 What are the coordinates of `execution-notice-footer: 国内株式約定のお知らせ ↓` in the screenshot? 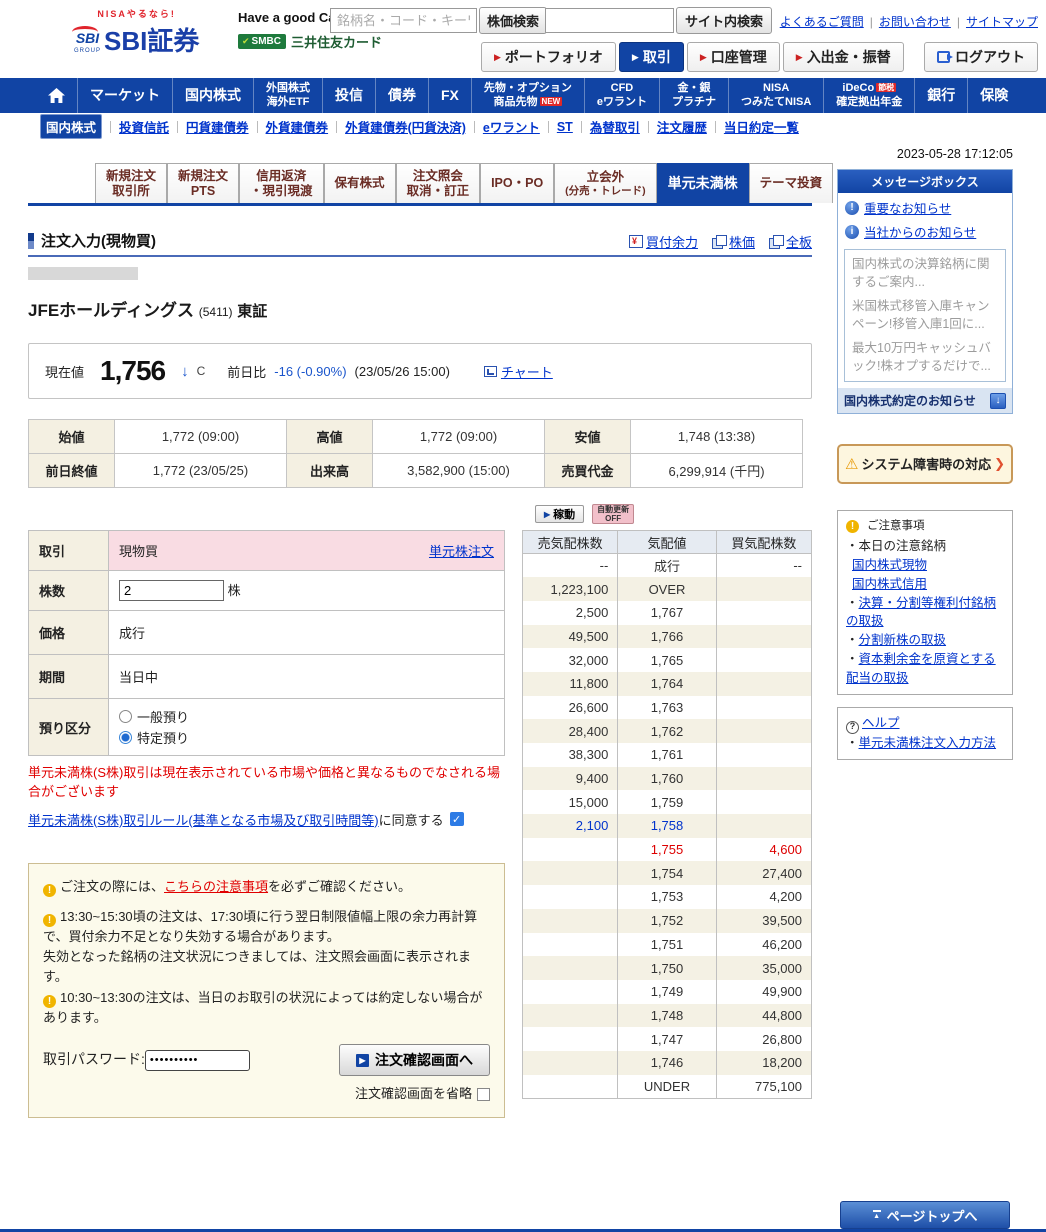 It's located at (925, 400).